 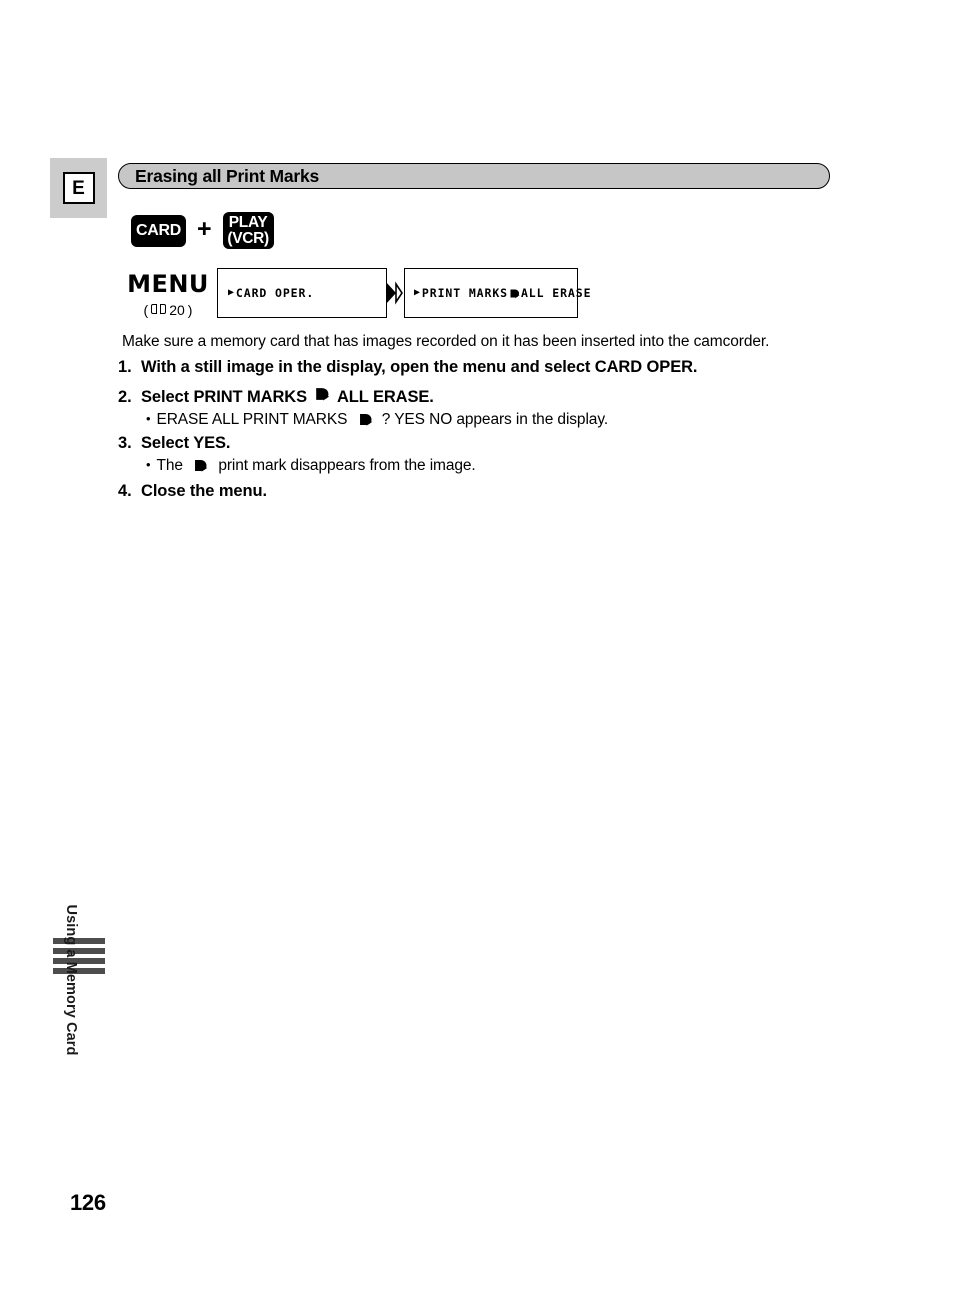 I want to click on book-icon, so click(x=159, y=310).